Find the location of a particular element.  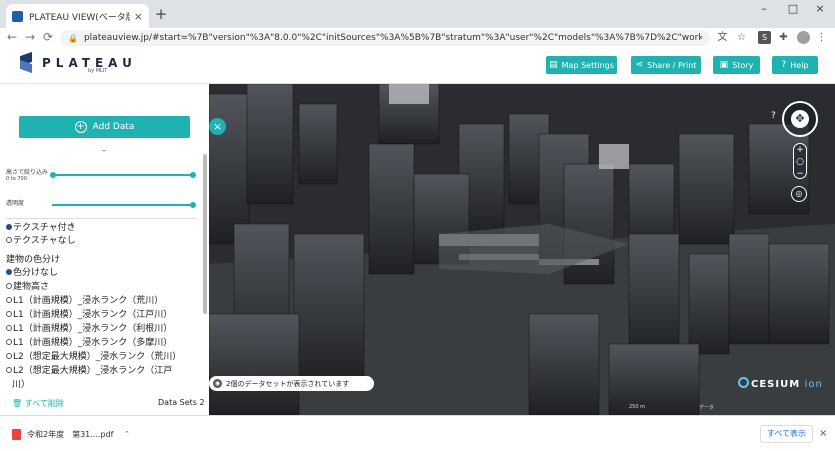

my-location-button: ◎ is located at coordinates (799, 194).